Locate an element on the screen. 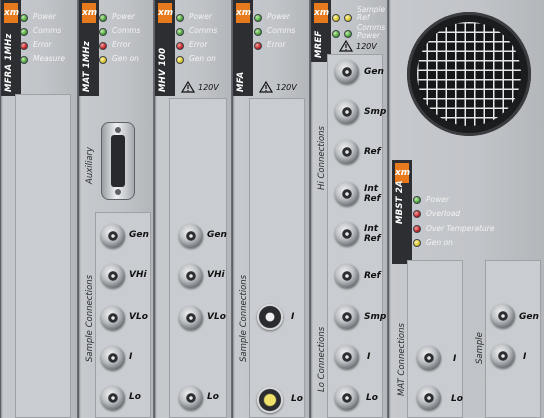 The height and width of the screenshot is (418, 544). module-badge: xm MREF is located at coordinates (321, 31).